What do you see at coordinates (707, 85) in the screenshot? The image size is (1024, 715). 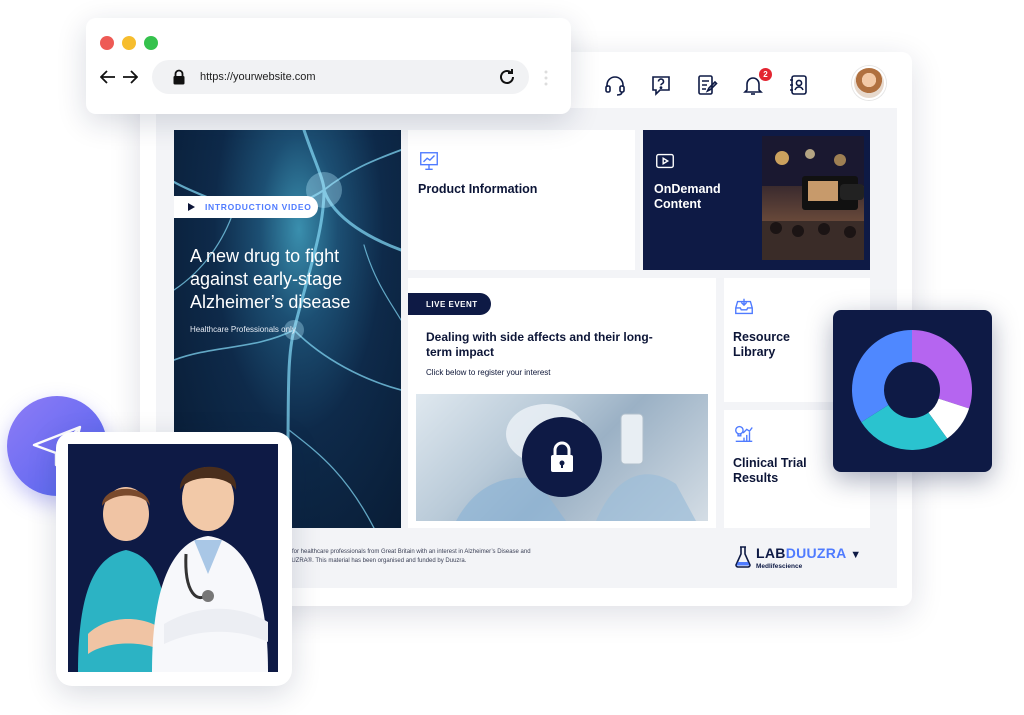 I see `edit-notes-icon` at bounding box center [707, 85].